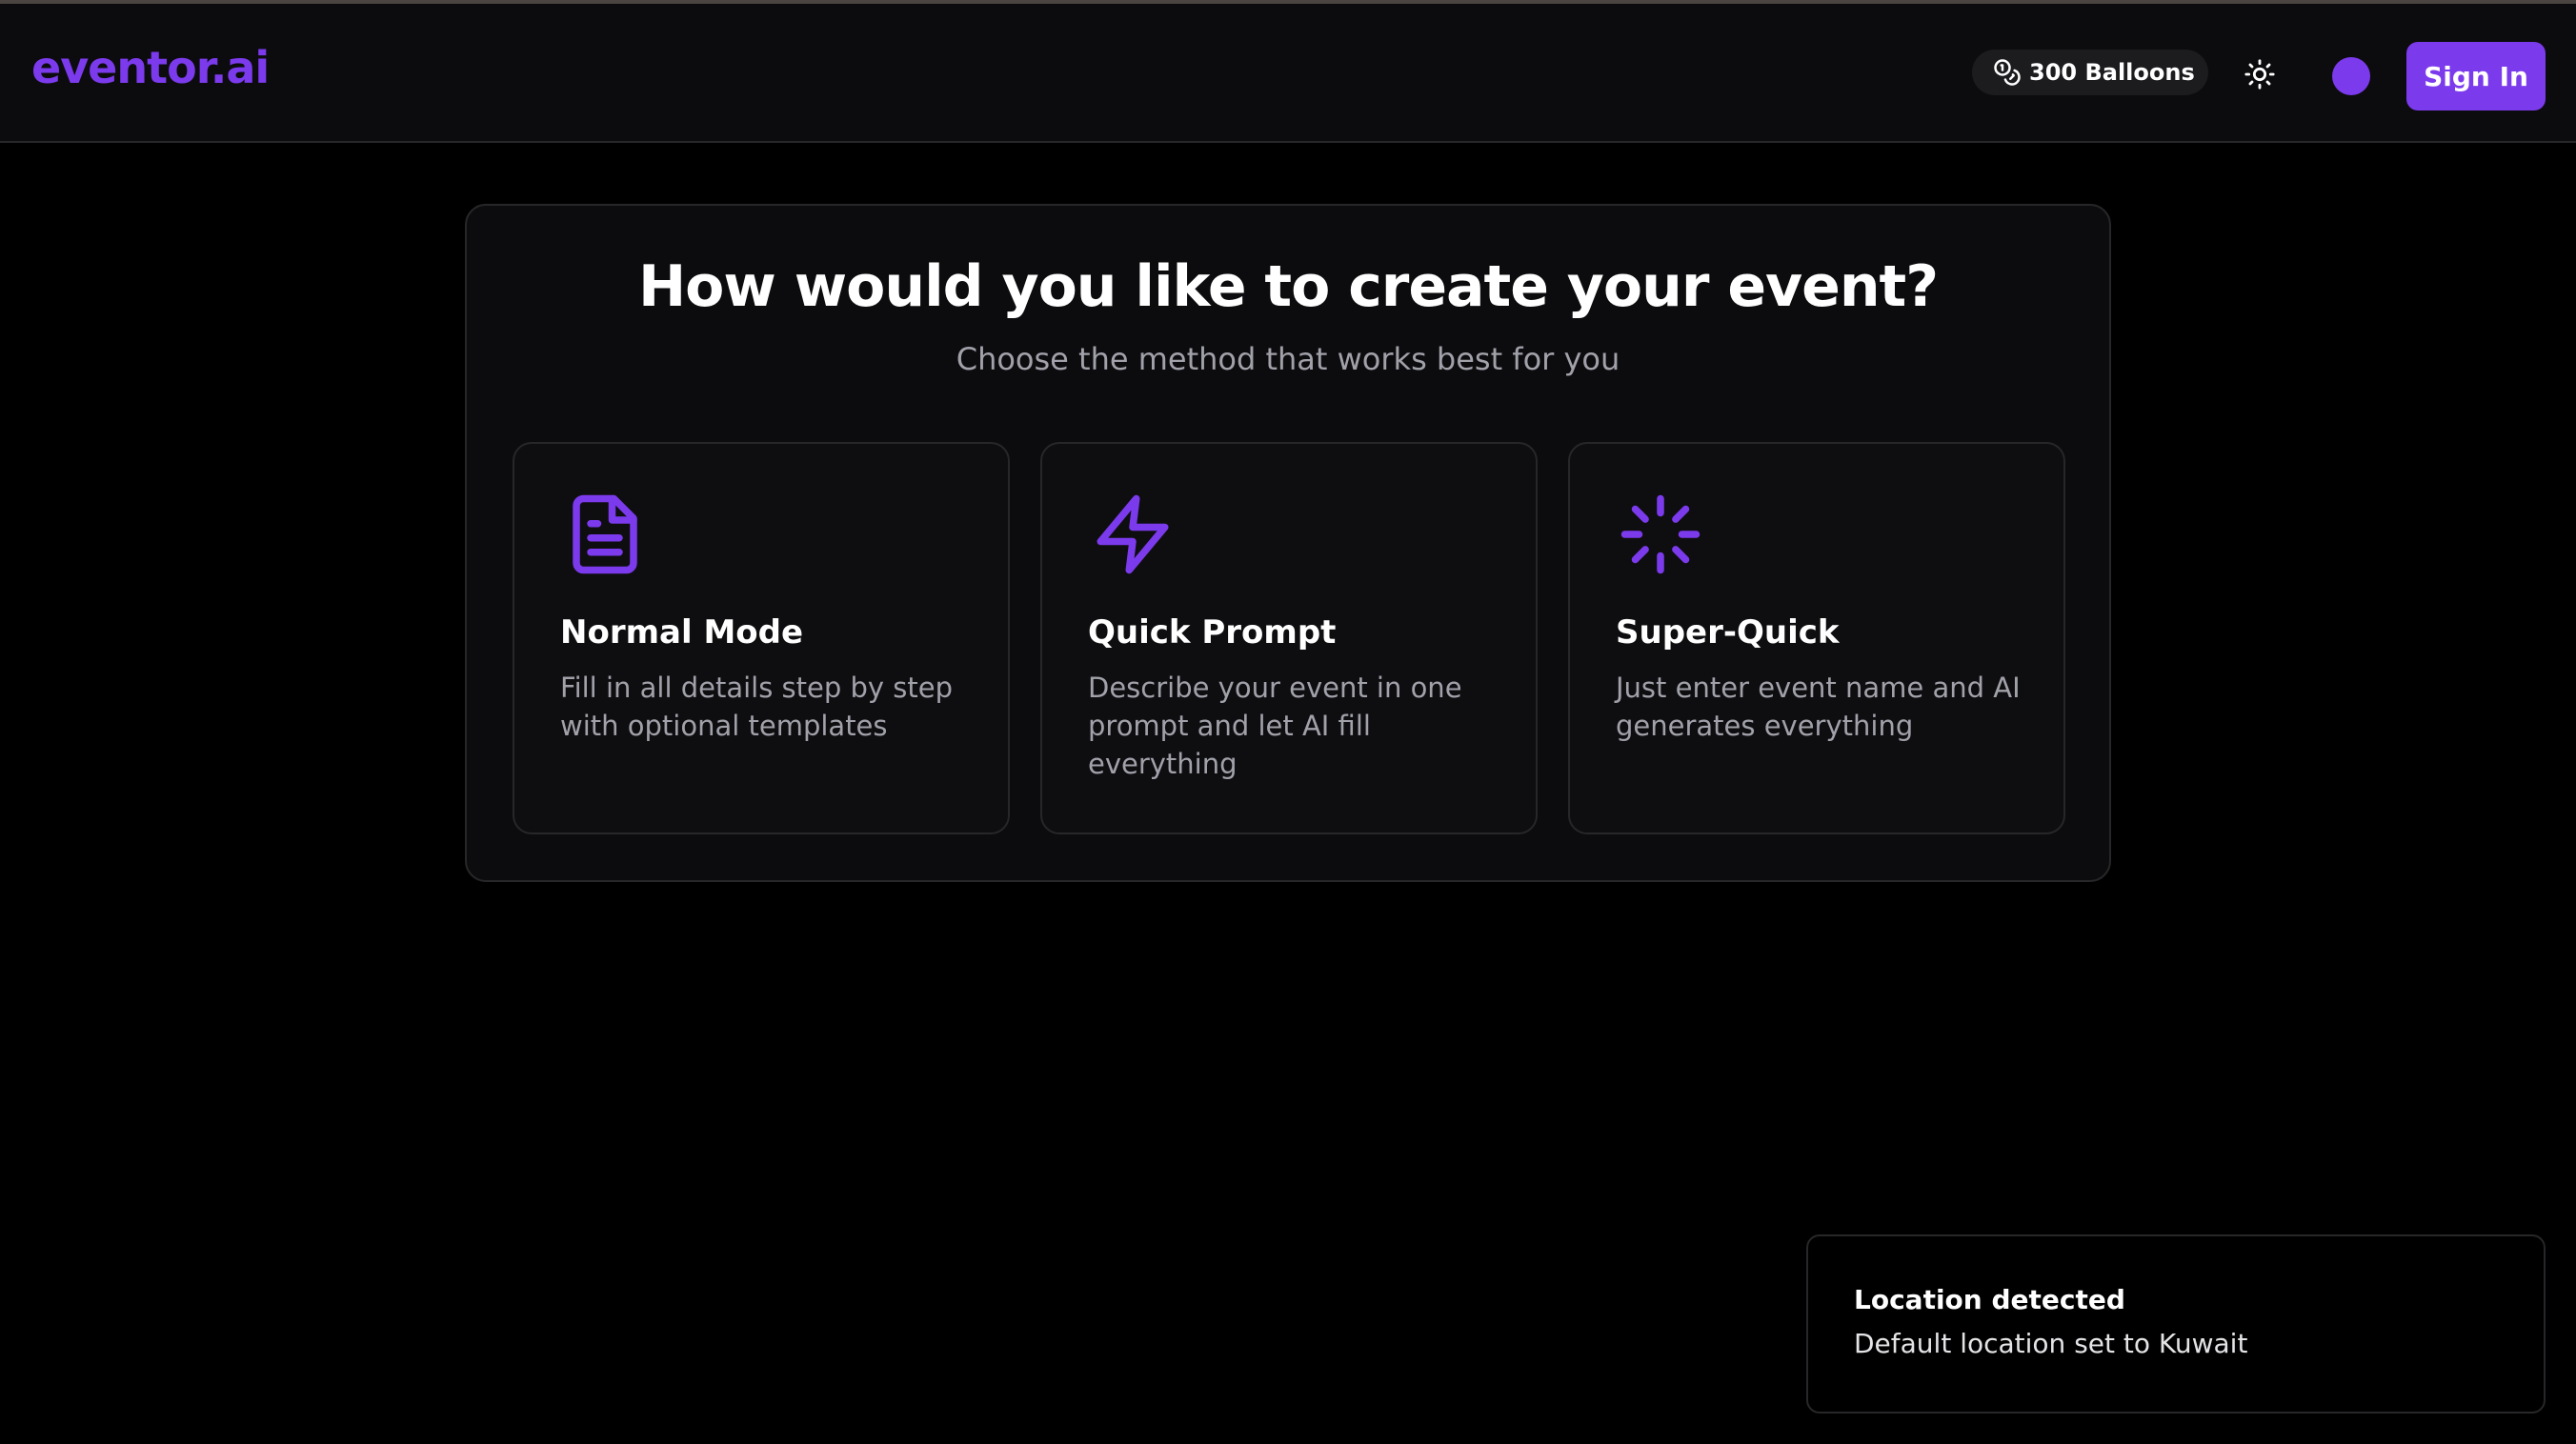 The width and height of the screenshot is (2576, 1444). What do you see at coordinates (1213, 632) in the screenshot?
I see `card-title: Quick Prompt` at bounding box center [1213, 632].